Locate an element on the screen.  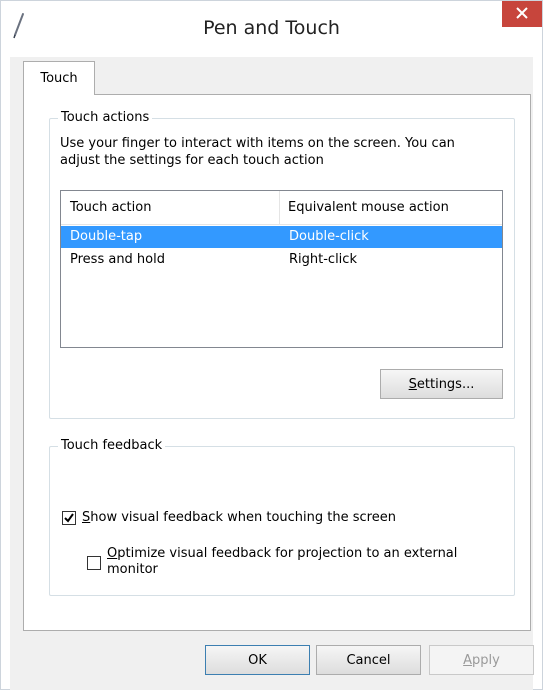
close-icon is located at coordinates (522, 14).